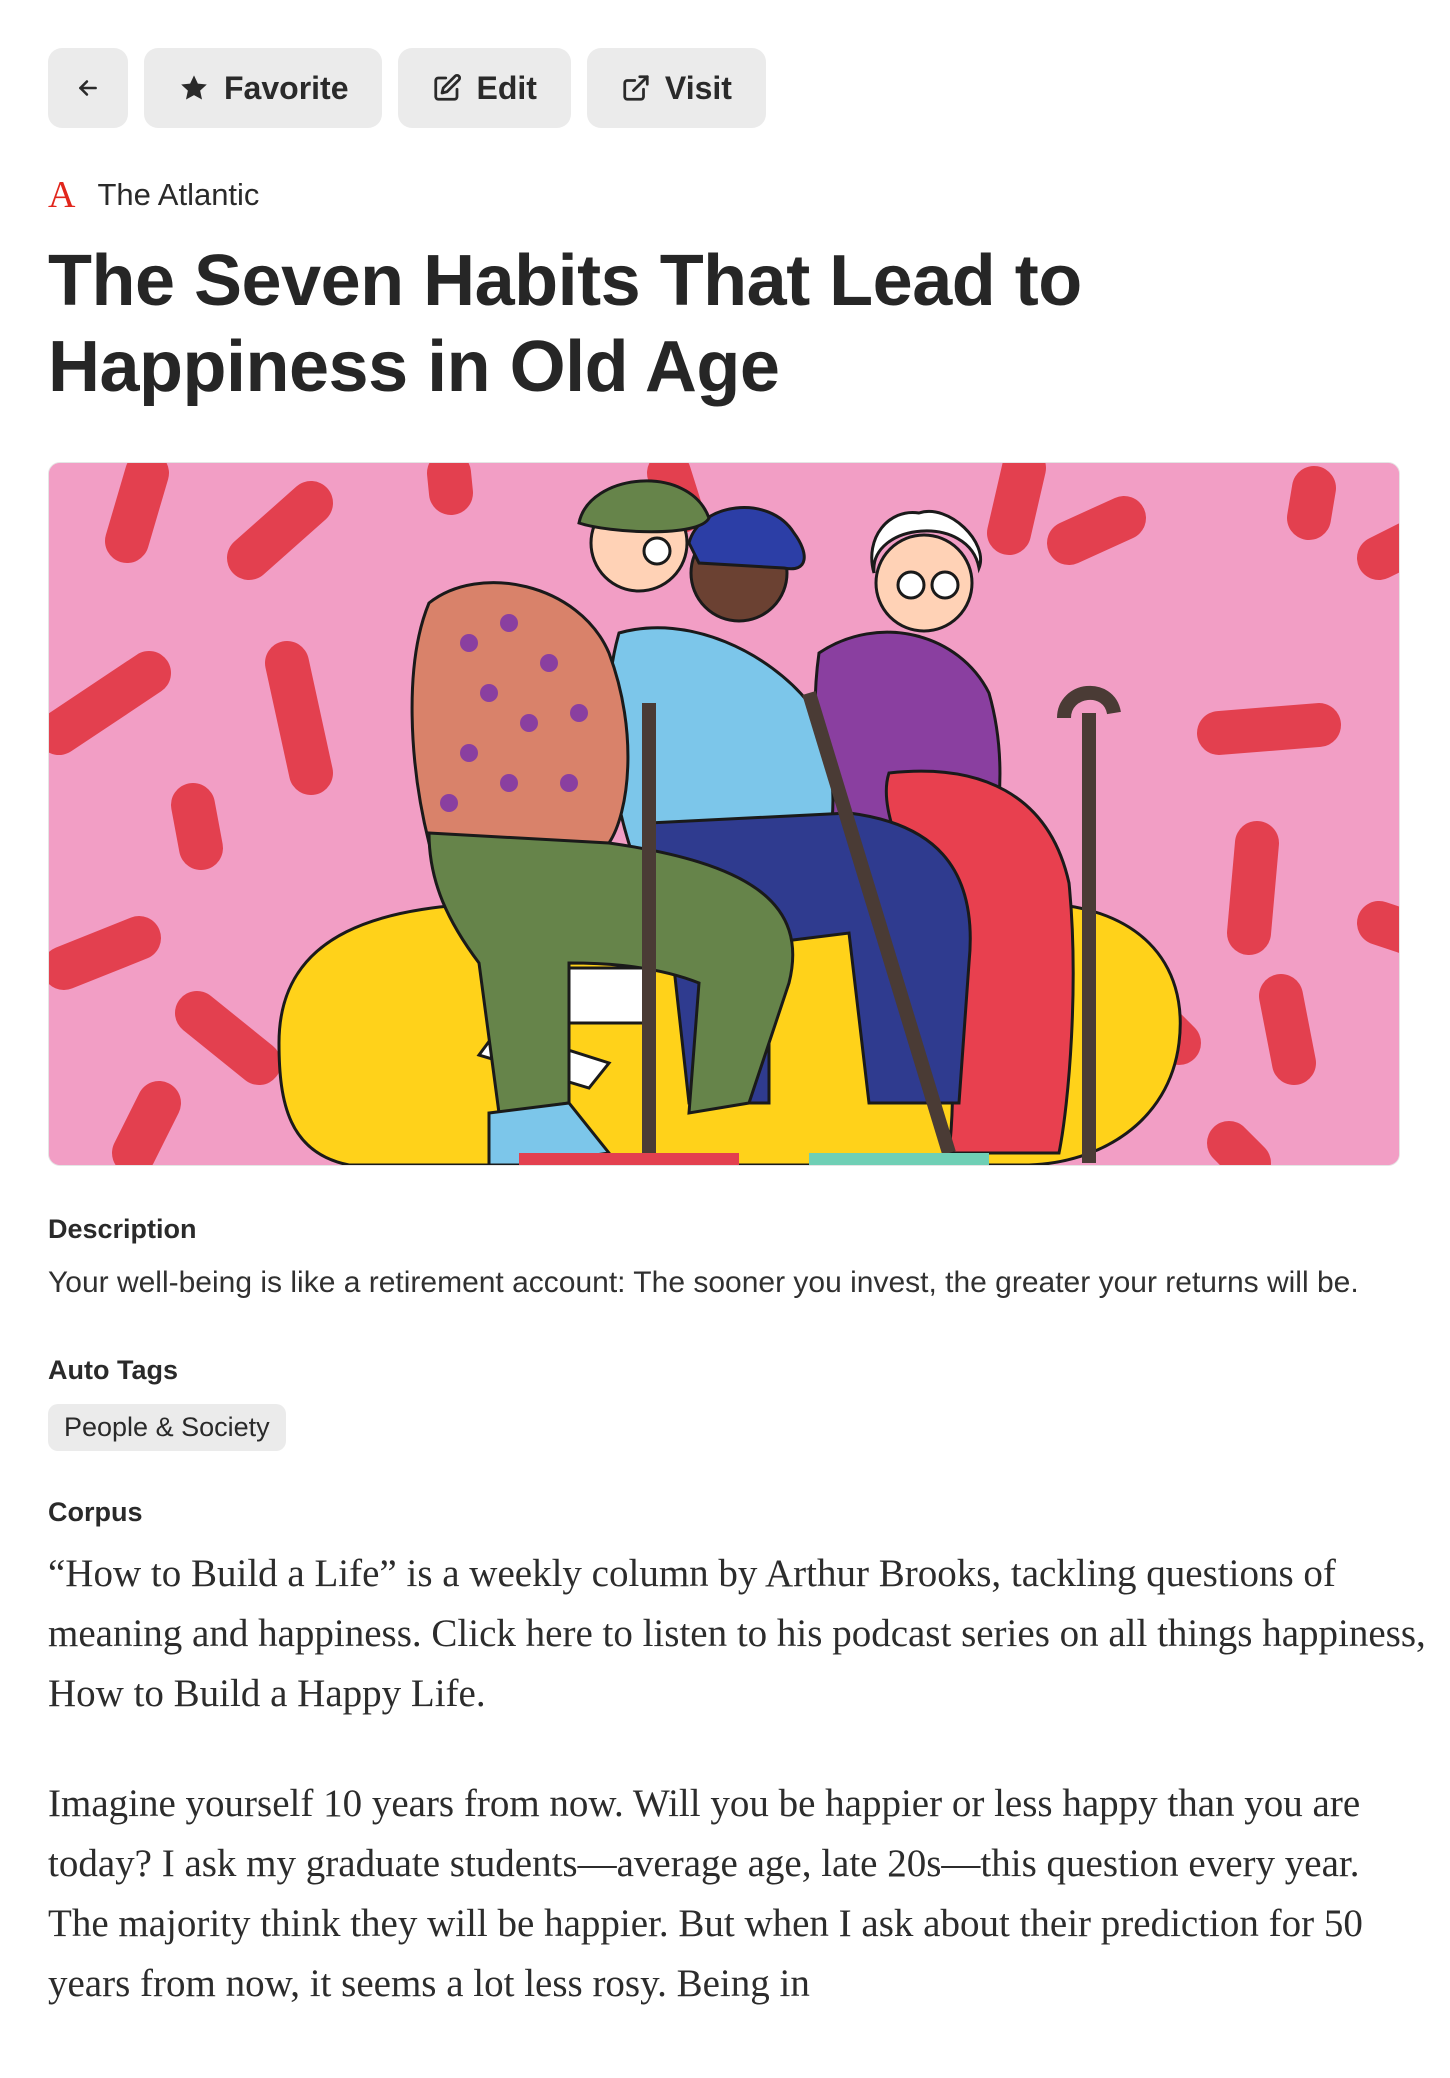 This screenshot has height=2078, width=1450. I want to click on source-name: The Atlantic, so click(178, 195).